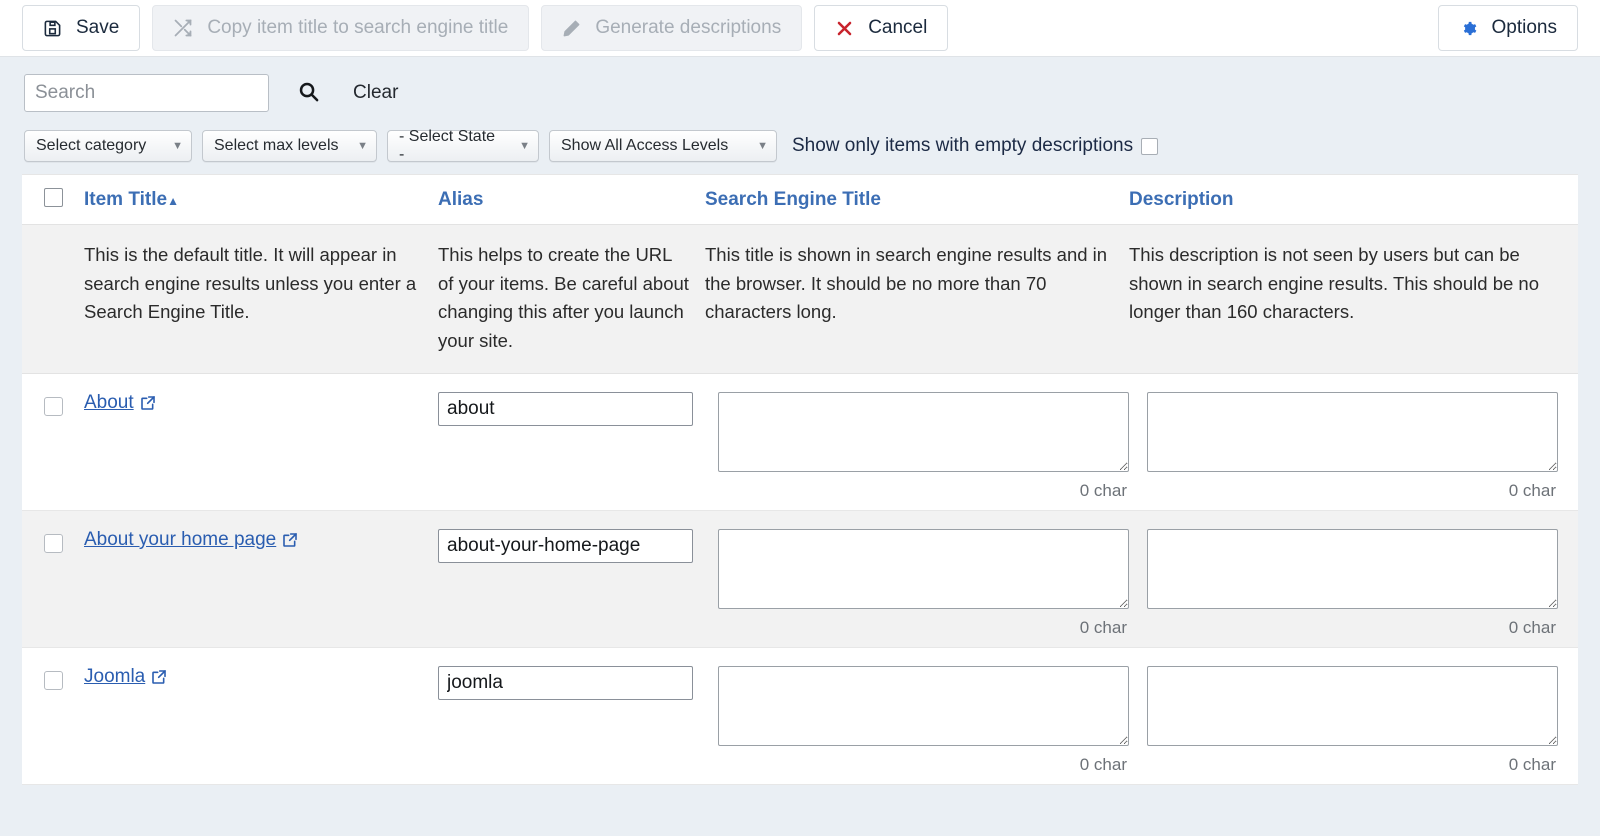 The image size is (1600, 836). What do you see at coordinates (688, 27) in the screenshot?
I see `generate-descriptions-button-label: Generate descriptions` at bounding box center [688, 27].